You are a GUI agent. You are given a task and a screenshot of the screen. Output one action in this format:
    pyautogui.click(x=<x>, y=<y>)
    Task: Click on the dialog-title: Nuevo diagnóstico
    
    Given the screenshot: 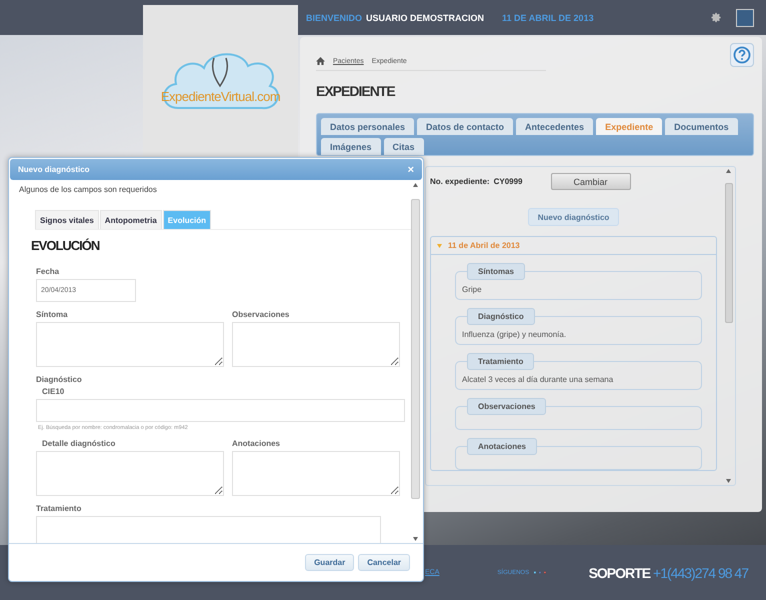 What is the action you would take?
    pyautogui.click(x=54, y=169)
    